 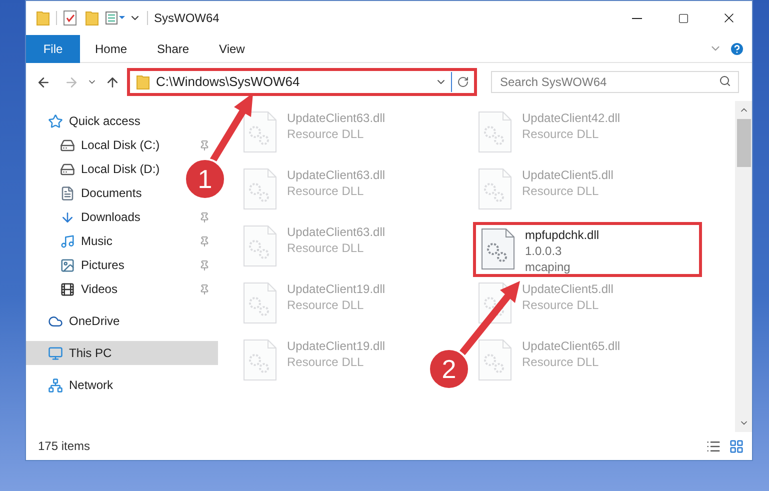 What do you see at coordinates (187, 18) in the screenshot?
I see `window-title: SysWOW64` at bounding box center [187, 18].